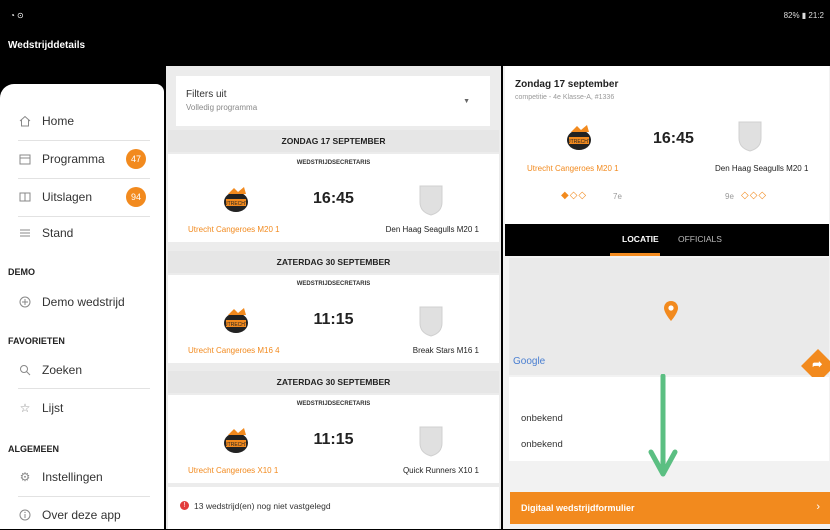 The height and width of the screenshot is (530, 830). Describe the element at coordinates (573, 168) in the screenshot. I see `detail-home-team: Utrecht Cangeroes M20 1` at that location.